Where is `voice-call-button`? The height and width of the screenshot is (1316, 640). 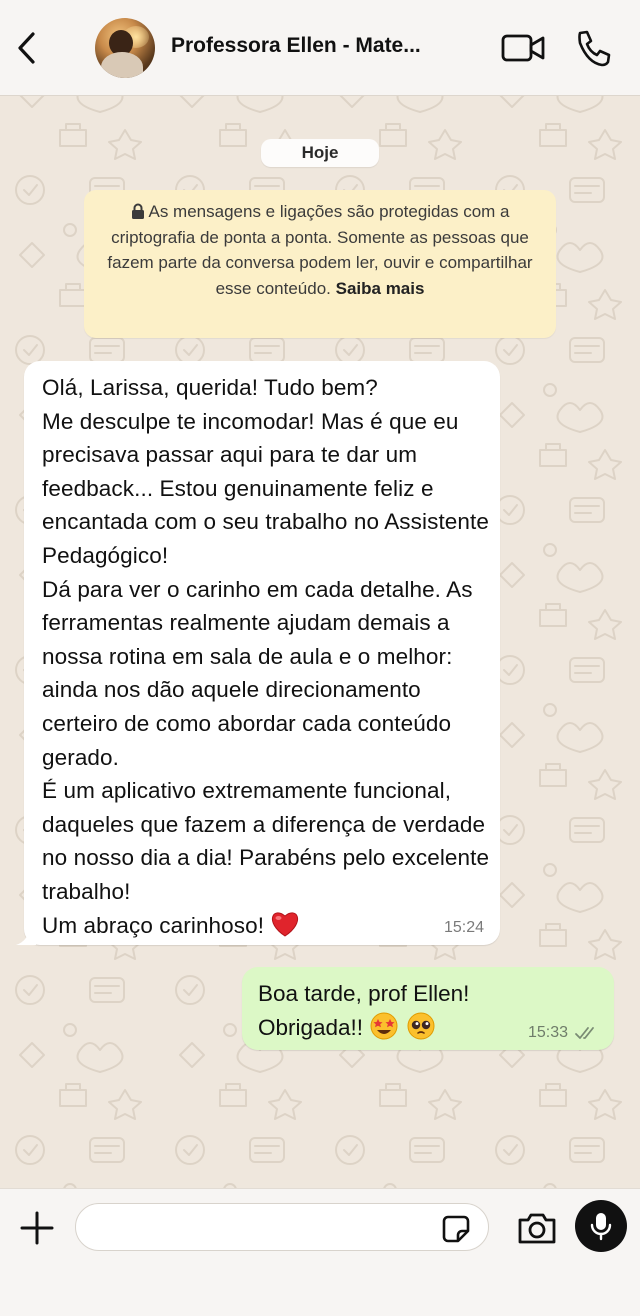
voice-call-button is located at coordinates (592, 48).